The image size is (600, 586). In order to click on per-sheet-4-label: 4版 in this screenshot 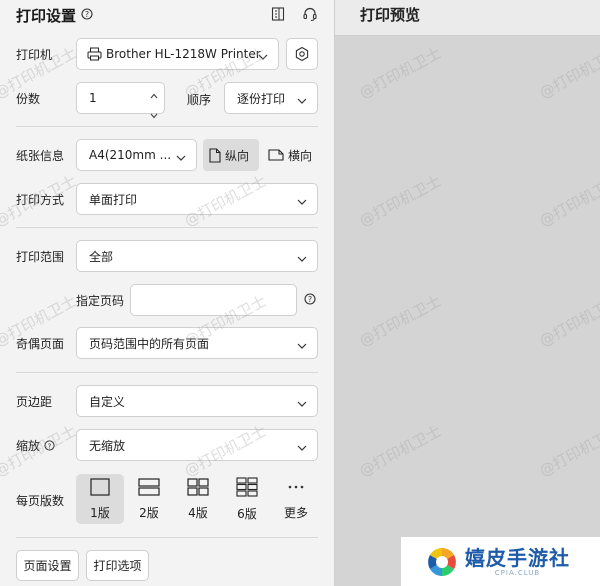, I will do `click(198, 512)`.